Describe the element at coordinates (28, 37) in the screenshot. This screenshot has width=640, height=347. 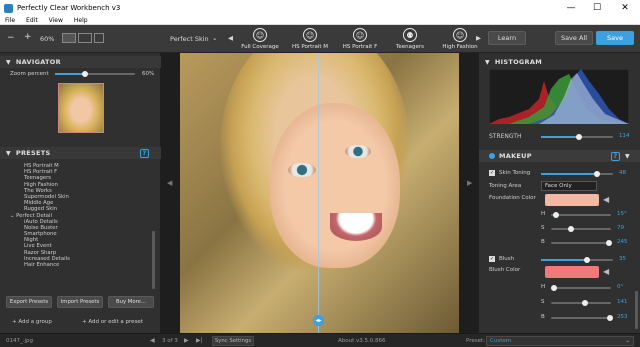
I see `zoom-in-icon: +` at that location.